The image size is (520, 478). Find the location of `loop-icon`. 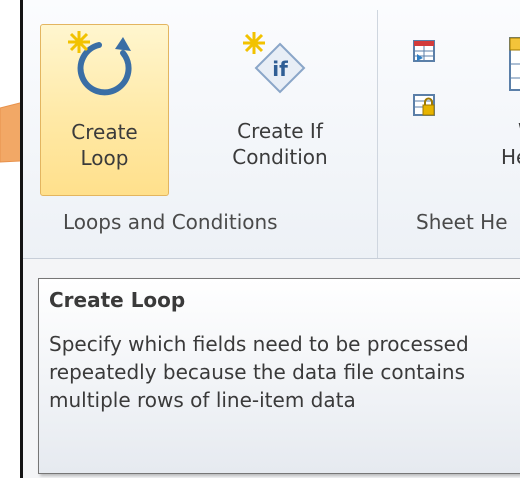

loop-icon is located at coordinates (100, 63).